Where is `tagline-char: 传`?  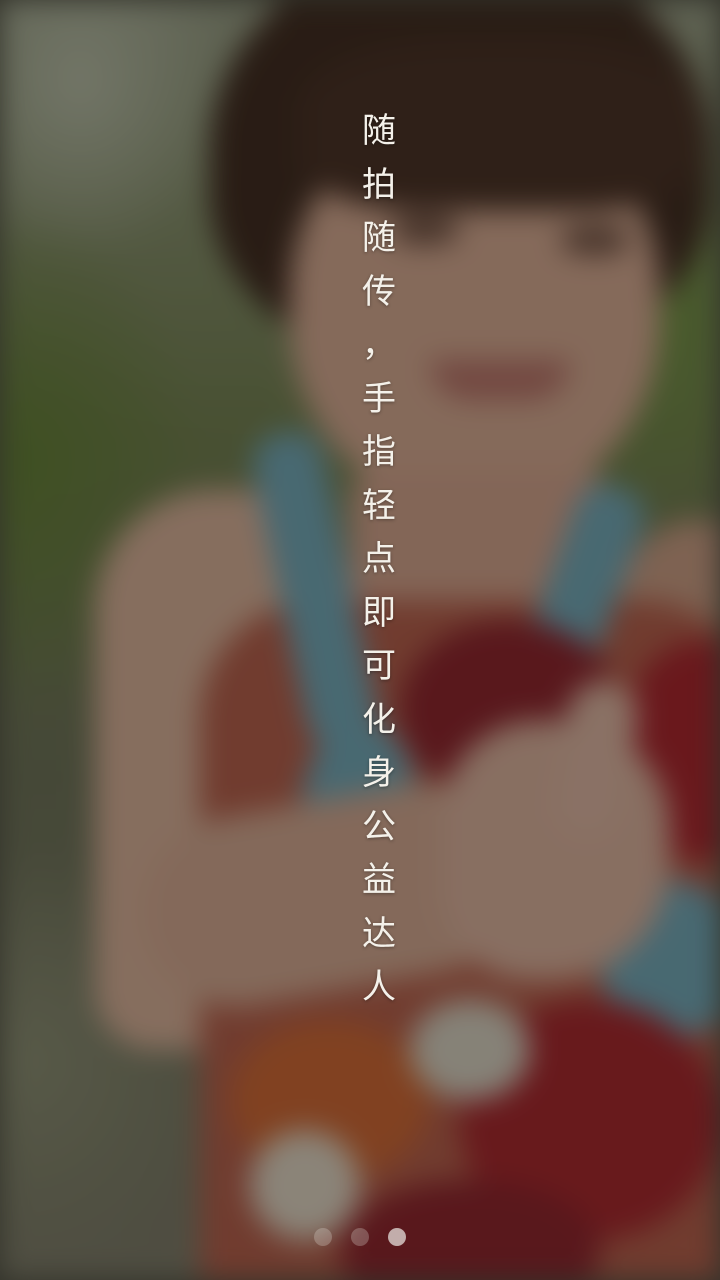 tagline-char: 传 is located at coordinates (379, 291).